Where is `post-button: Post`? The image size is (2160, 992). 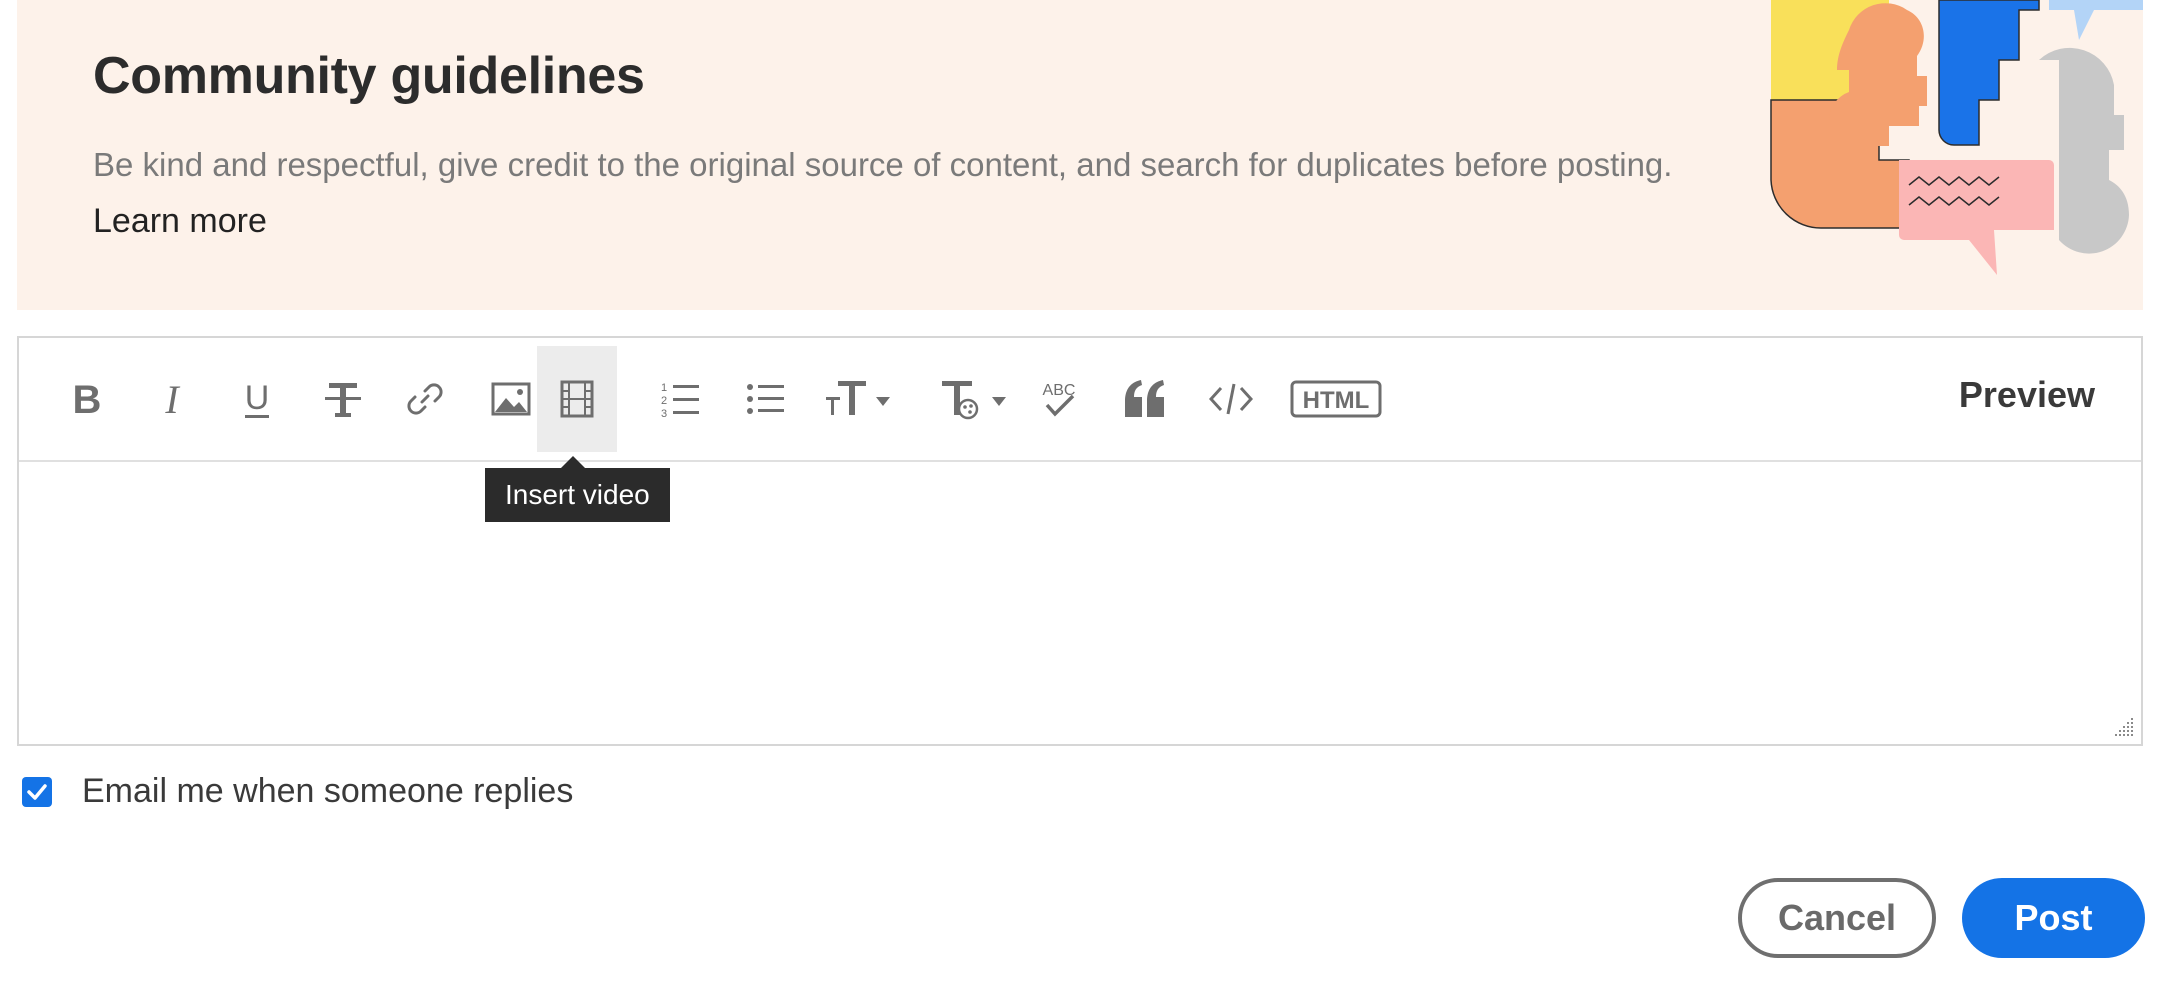 post-button: Post is located at coordinates (2053, 918).